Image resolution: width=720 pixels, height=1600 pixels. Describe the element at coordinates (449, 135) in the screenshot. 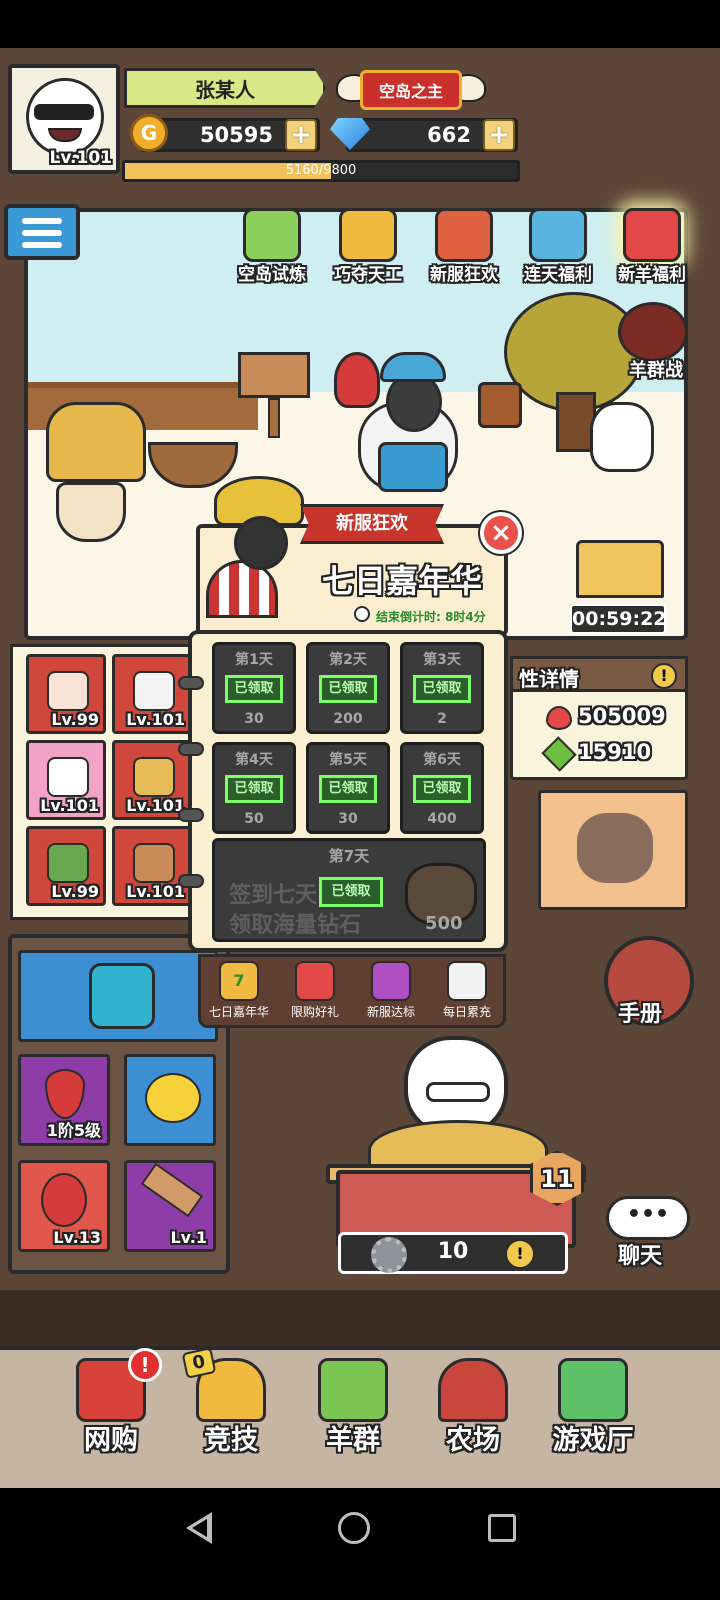

I see `gem-amount: 662` at that location.